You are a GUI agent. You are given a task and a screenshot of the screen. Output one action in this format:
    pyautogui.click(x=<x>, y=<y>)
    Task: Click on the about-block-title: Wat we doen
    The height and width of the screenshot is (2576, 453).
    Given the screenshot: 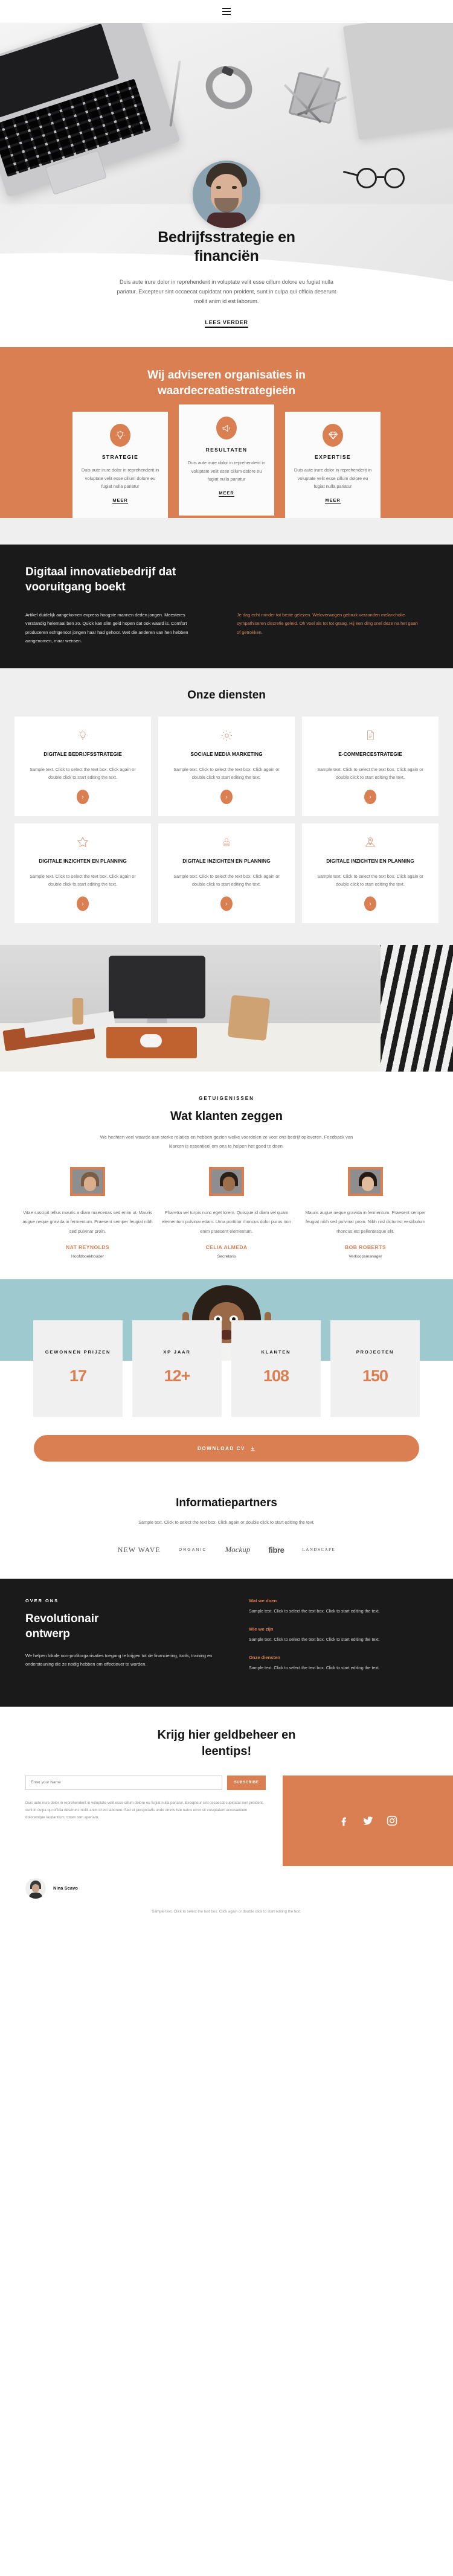 What is the action you would take?
    pyautogui.click(x=263, y=1601)
    